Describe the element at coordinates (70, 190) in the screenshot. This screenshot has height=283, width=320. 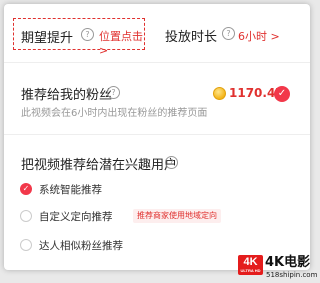
I see `option-label: 系统智能推荐` at that location.